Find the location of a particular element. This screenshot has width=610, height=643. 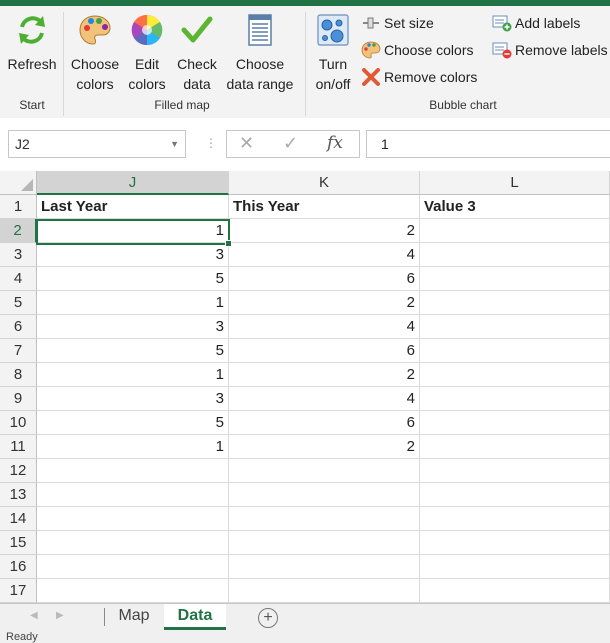

row-header: 4 is located at coordinates (18, 279).